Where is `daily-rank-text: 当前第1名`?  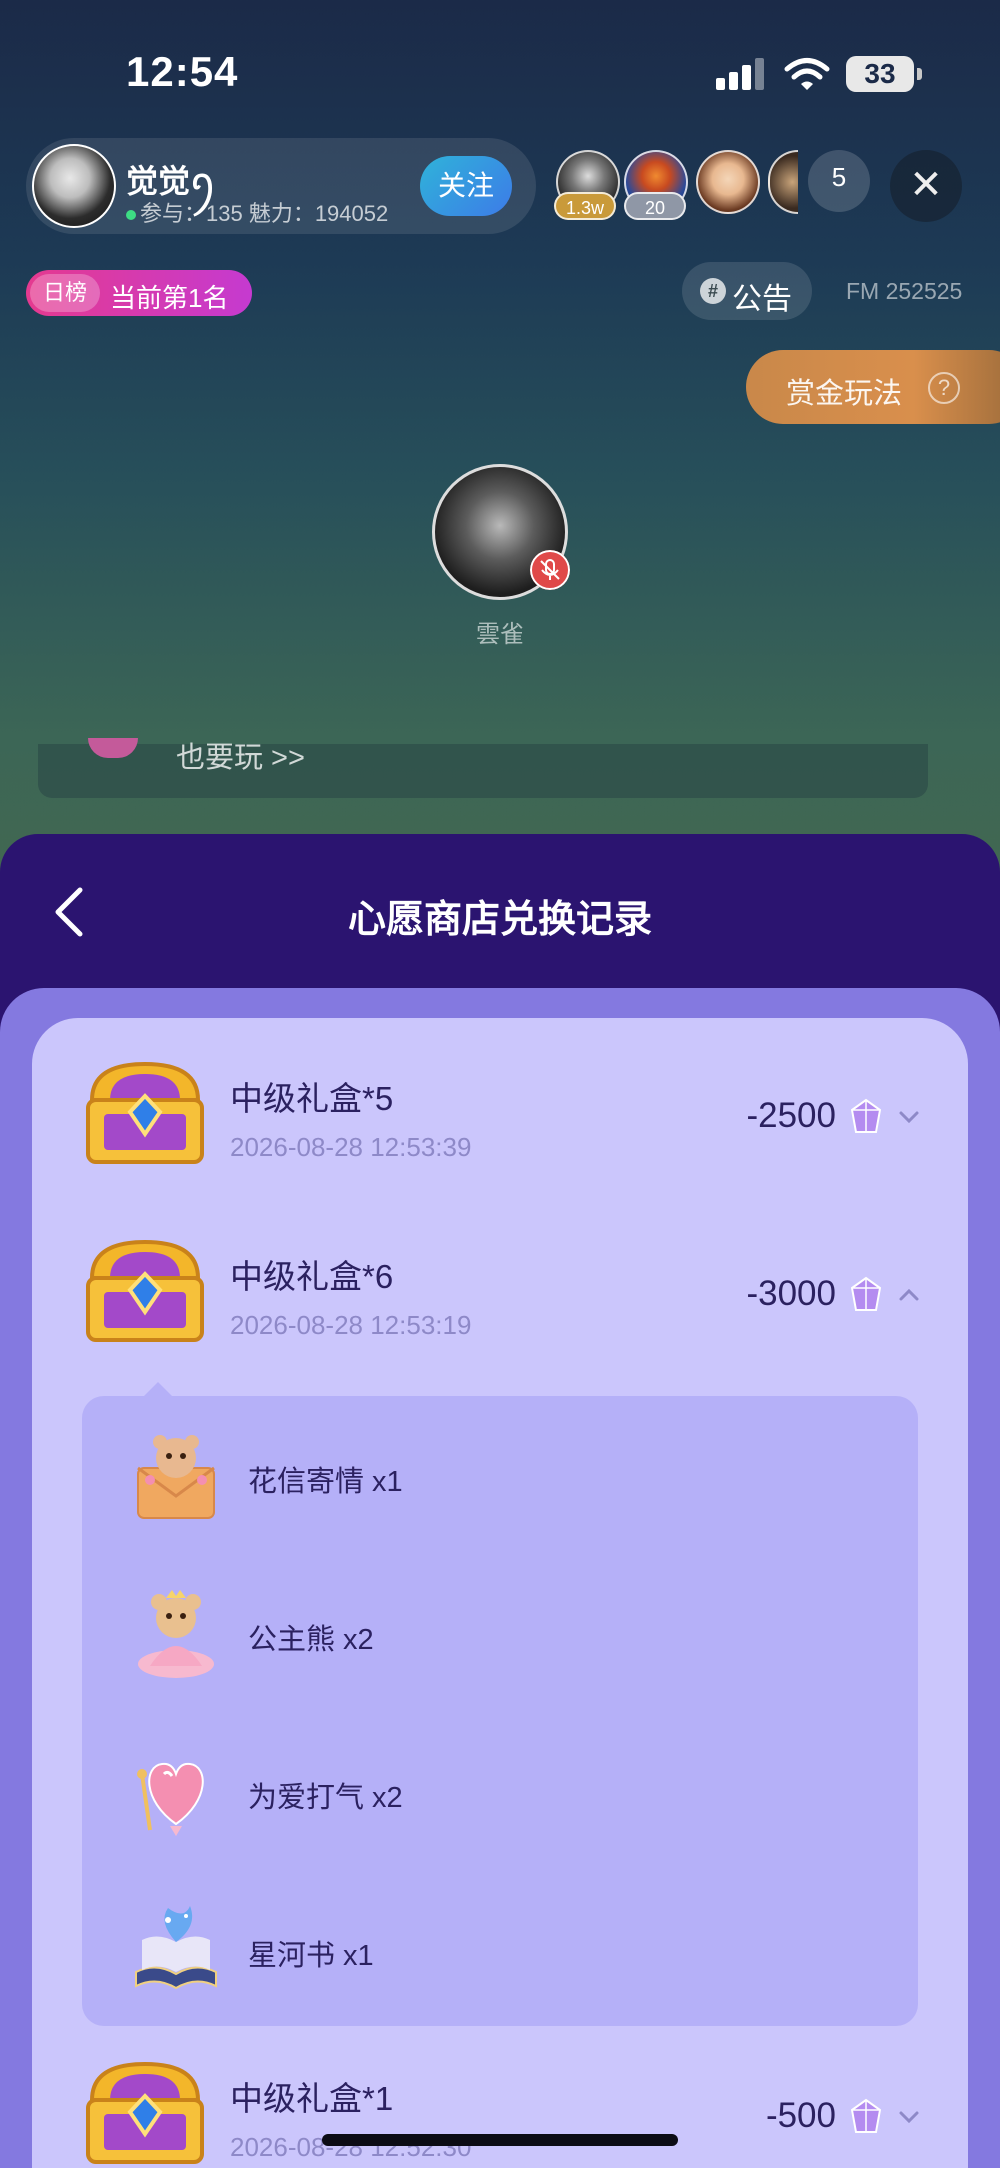
daily-rank-text: 当前第1名 is located at coordinates (169, 298).